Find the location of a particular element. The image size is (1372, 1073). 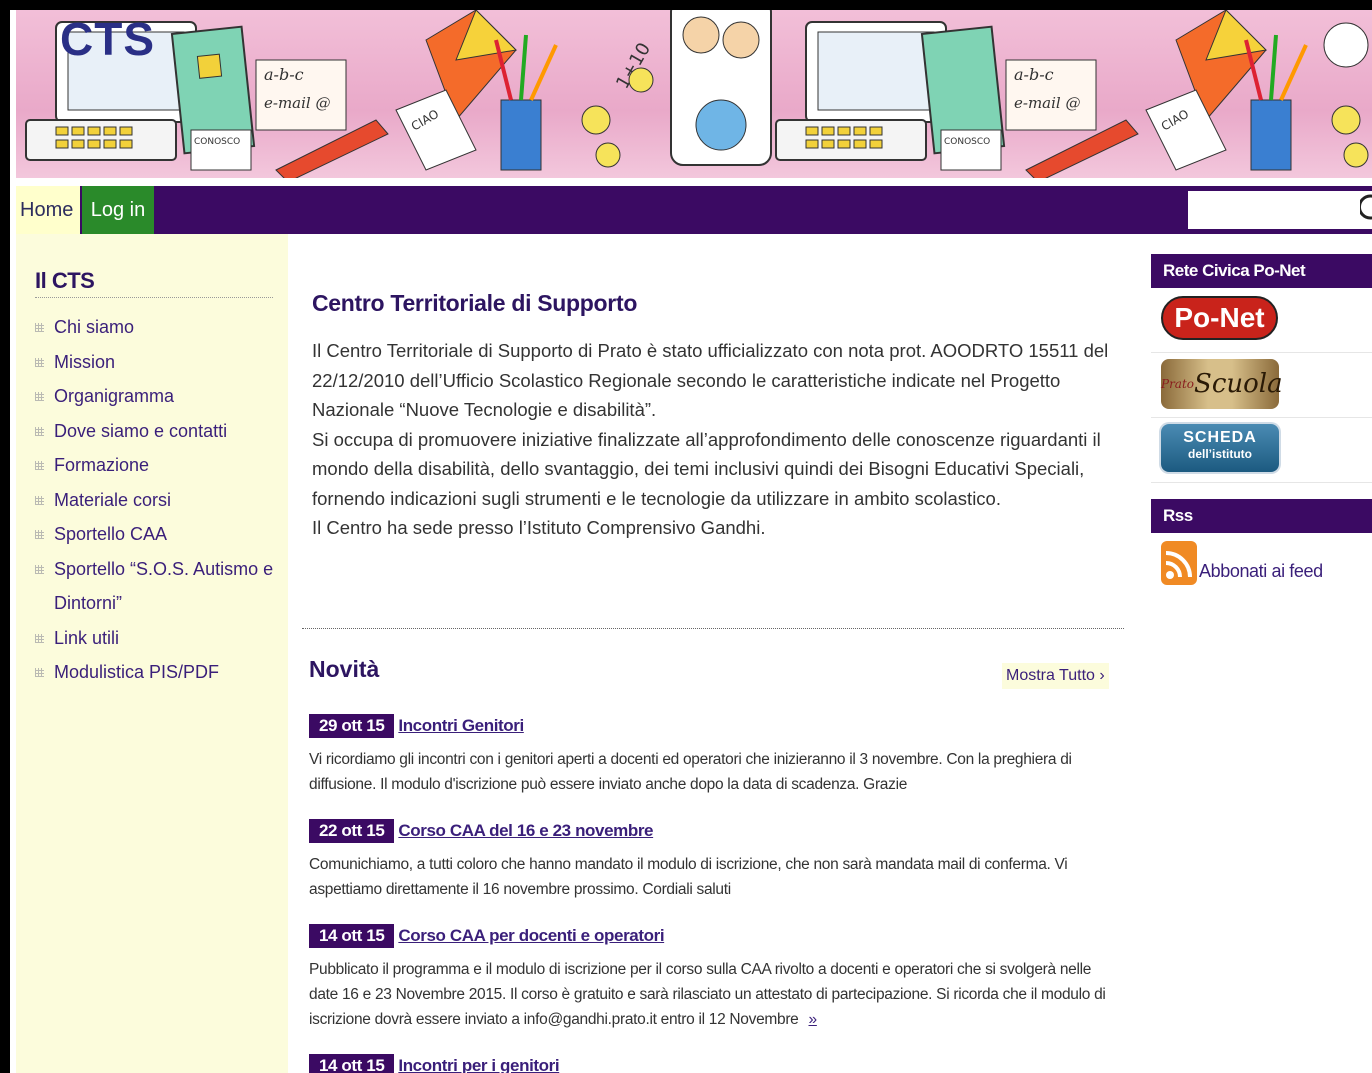

nav-home-link: Home is located at coordinates (48, 210).